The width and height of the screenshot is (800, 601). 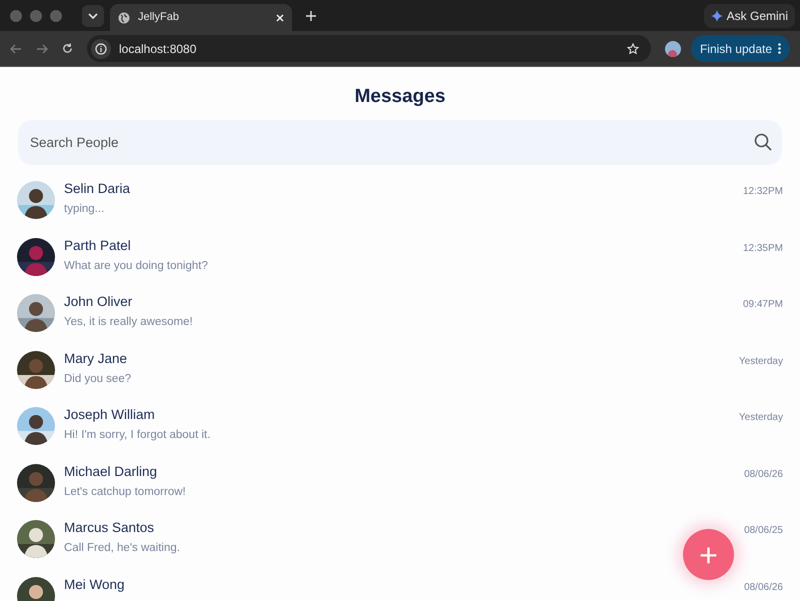 What do you see at coordinates (136, 265) in the screenshot?
I see `message-preview: What are you doing tonight?` at bounding box center [136, 265].